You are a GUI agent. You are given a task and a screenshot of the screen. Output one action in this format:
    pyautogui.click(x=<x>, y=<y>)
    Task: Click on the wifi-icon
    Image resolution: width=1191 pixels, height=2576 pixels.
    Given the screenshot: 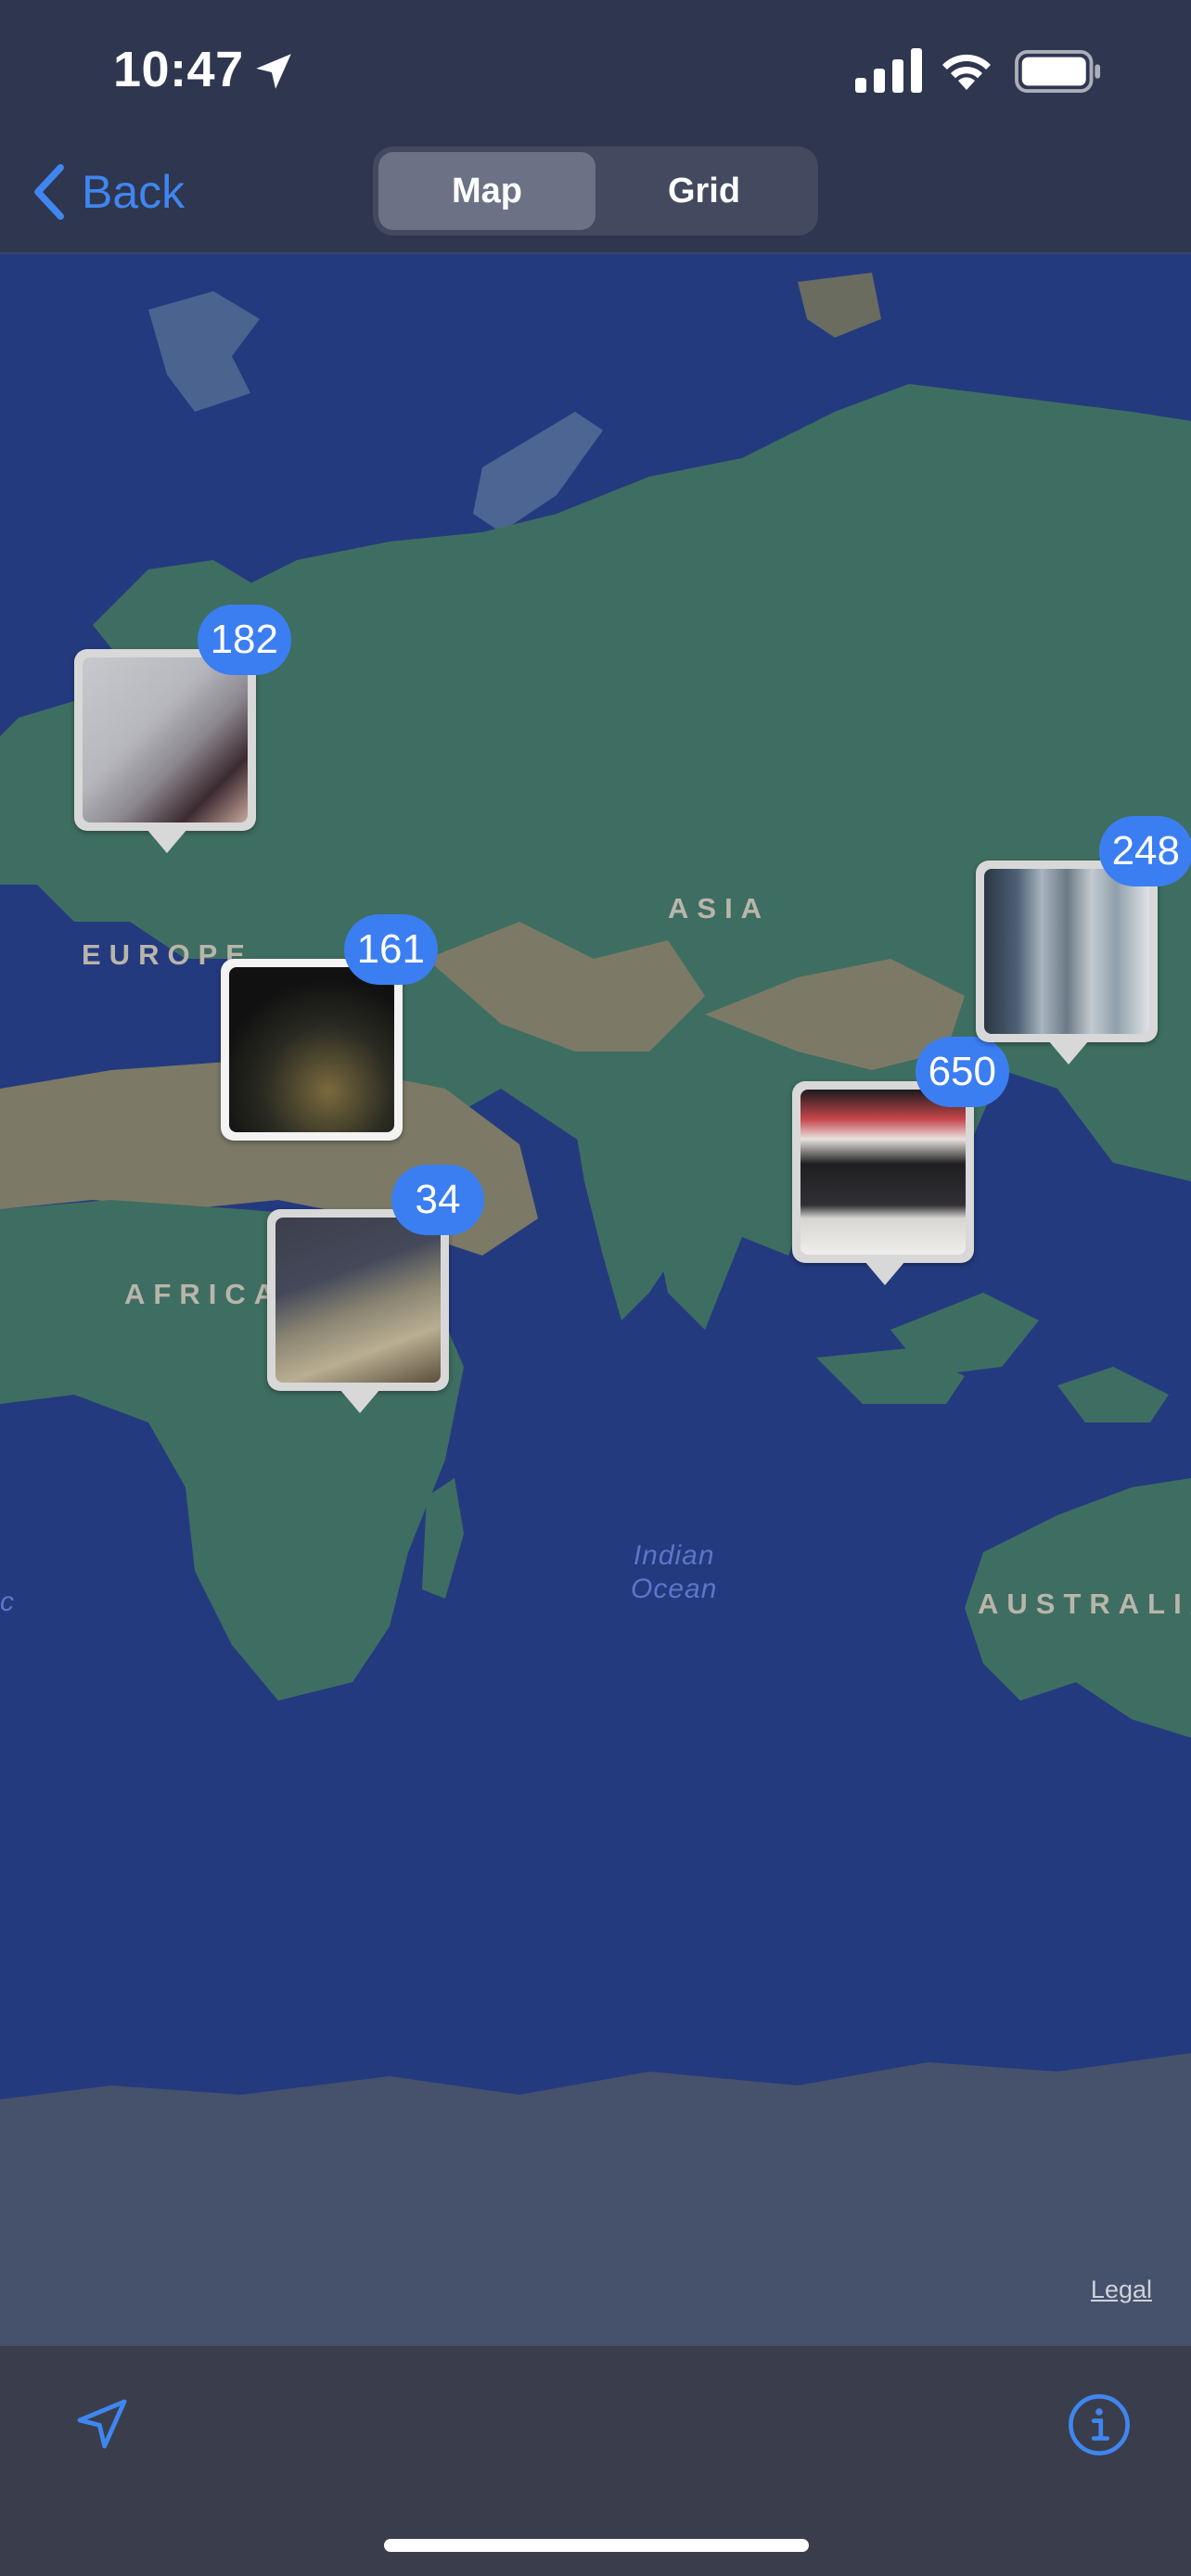 What is the action you would take?
    pyautogui.click(x=966, y=72)
    